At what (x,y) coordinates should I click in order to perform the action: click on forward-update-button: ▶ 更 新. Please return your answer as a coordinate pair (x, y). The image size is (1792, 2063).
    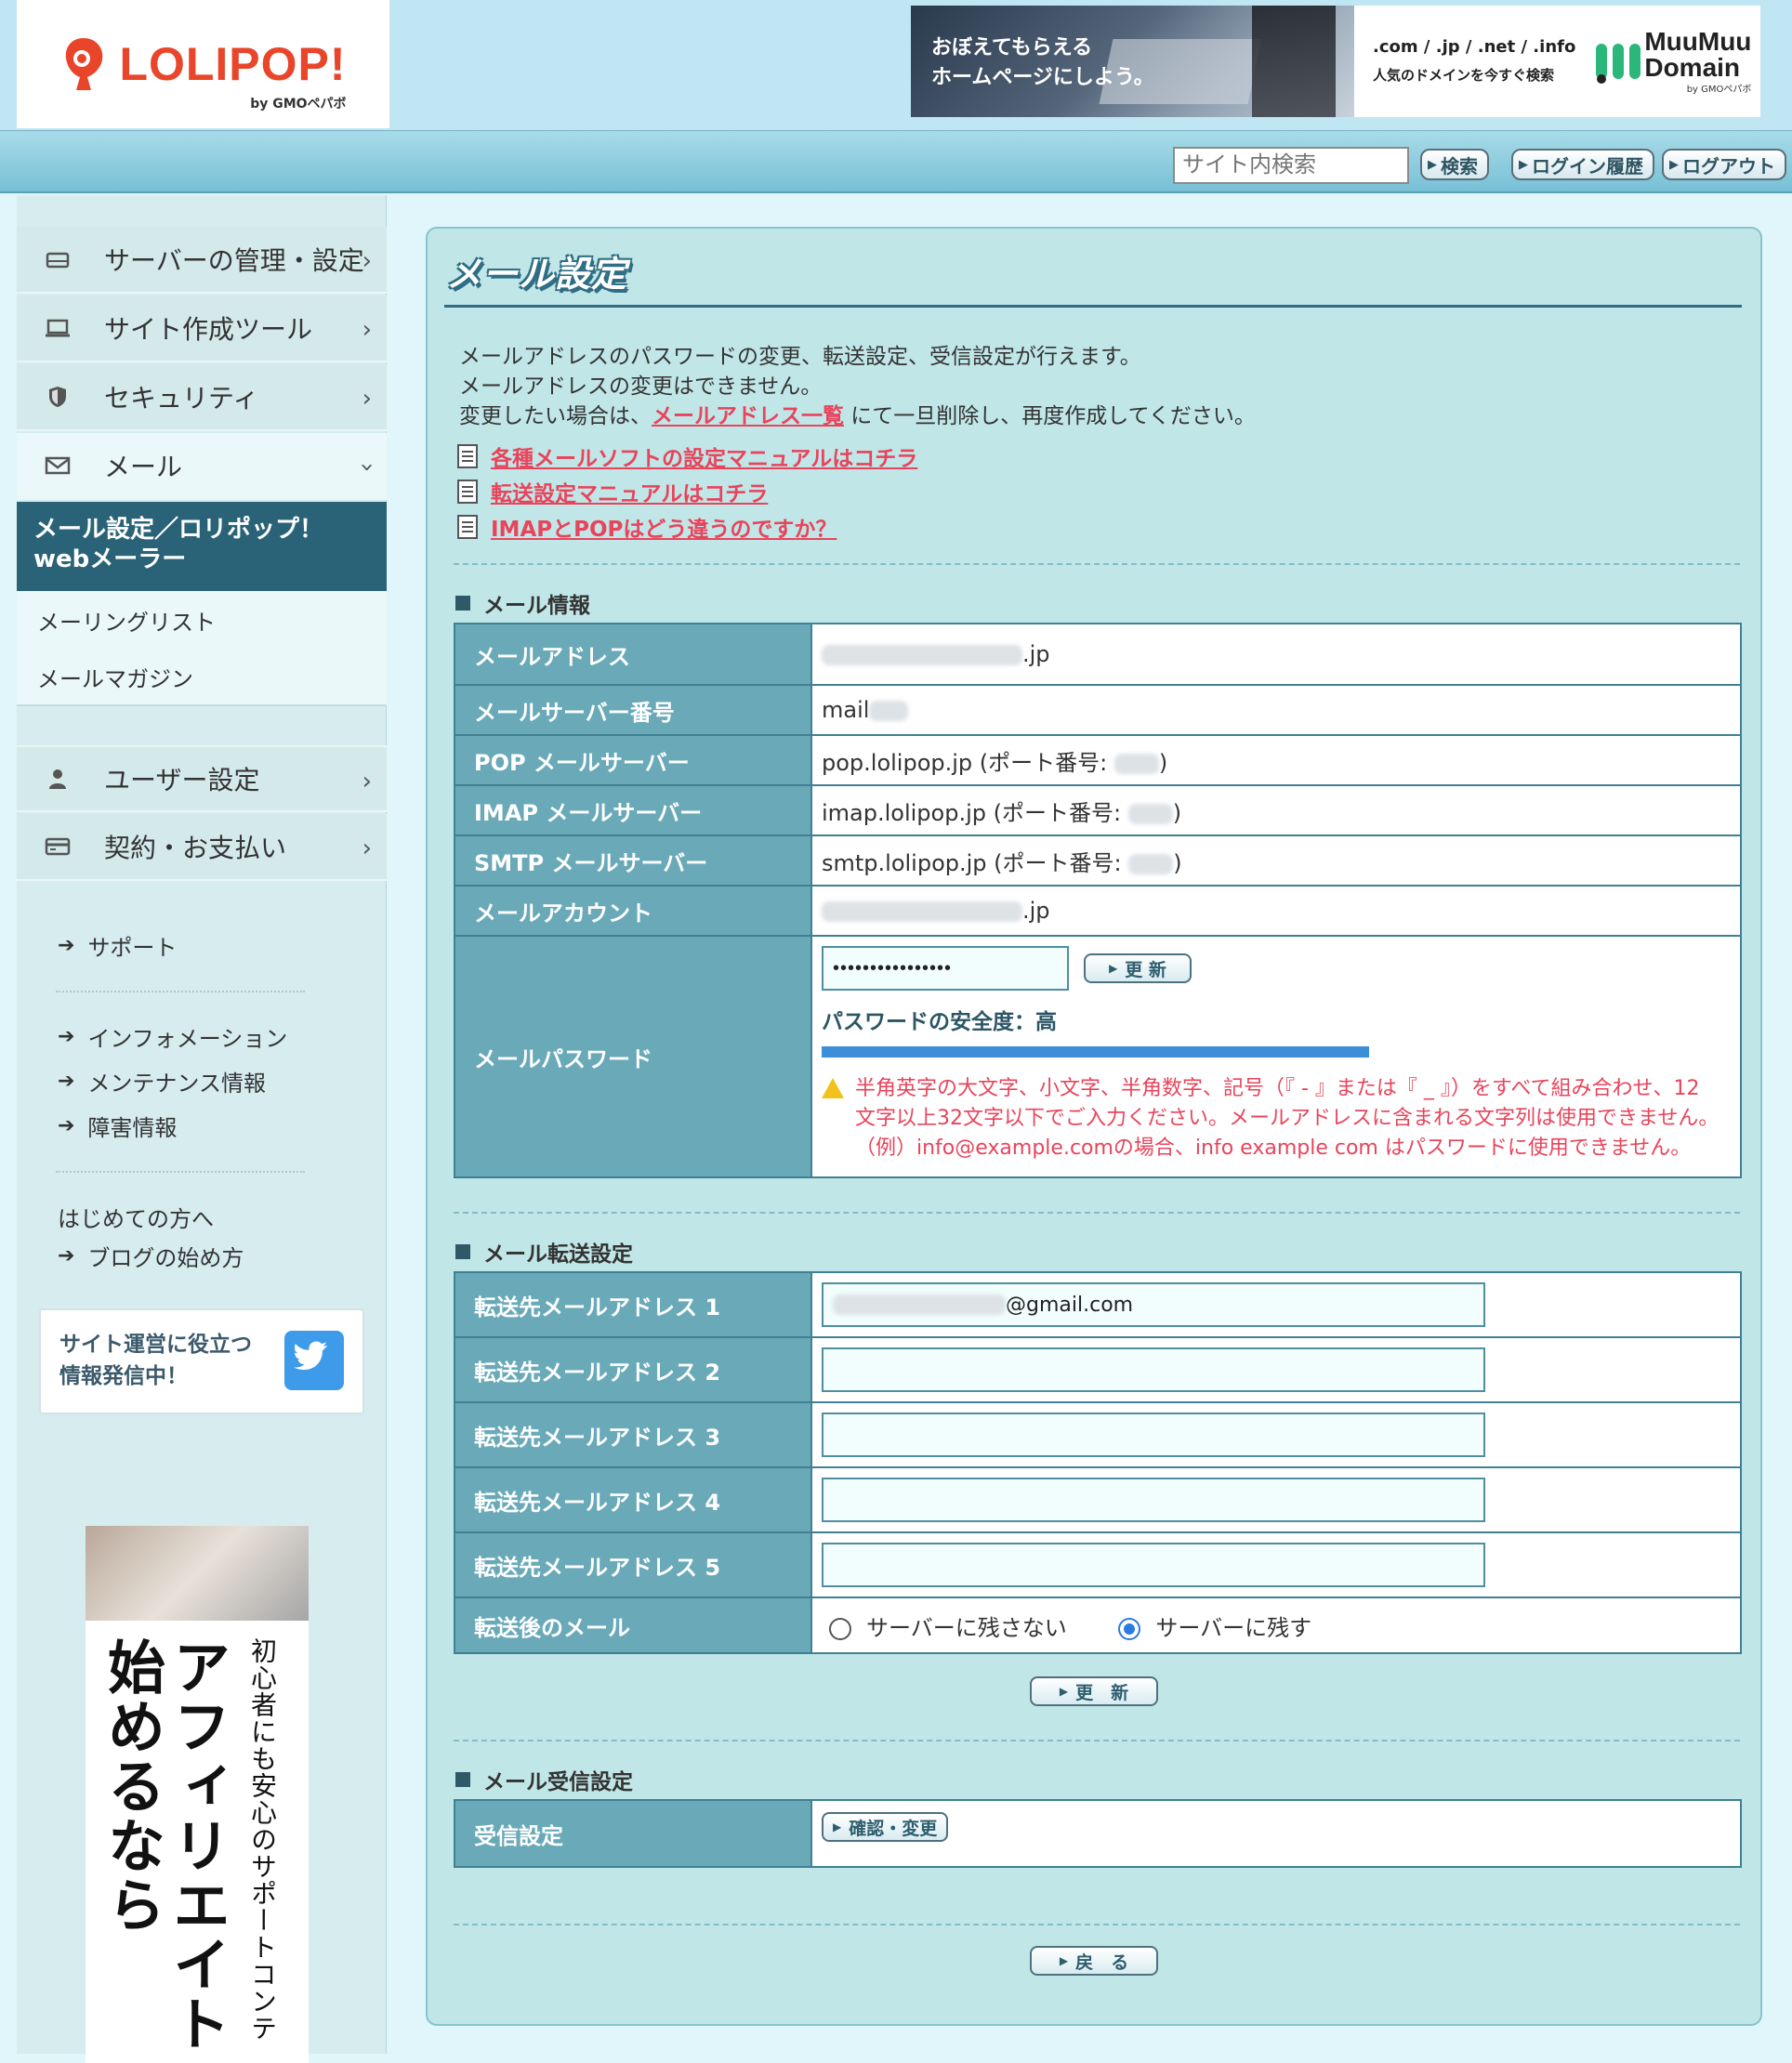
    Looking at the image, I should click on (1094, 1691).